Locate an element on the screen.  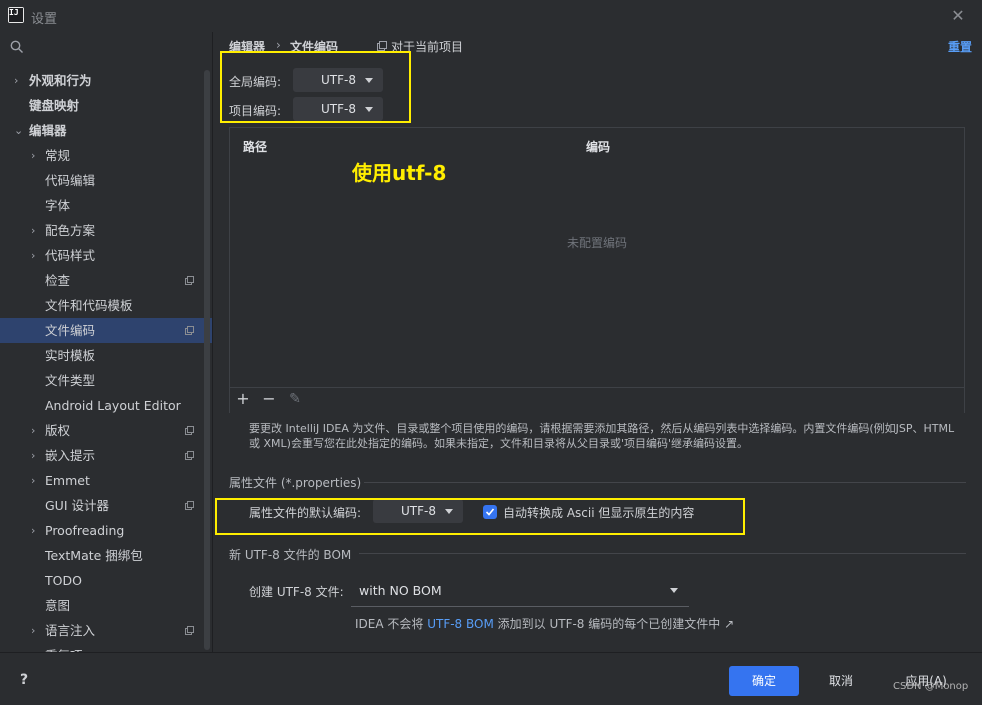
highlight-box-properties is located at coordinates (480, 516).